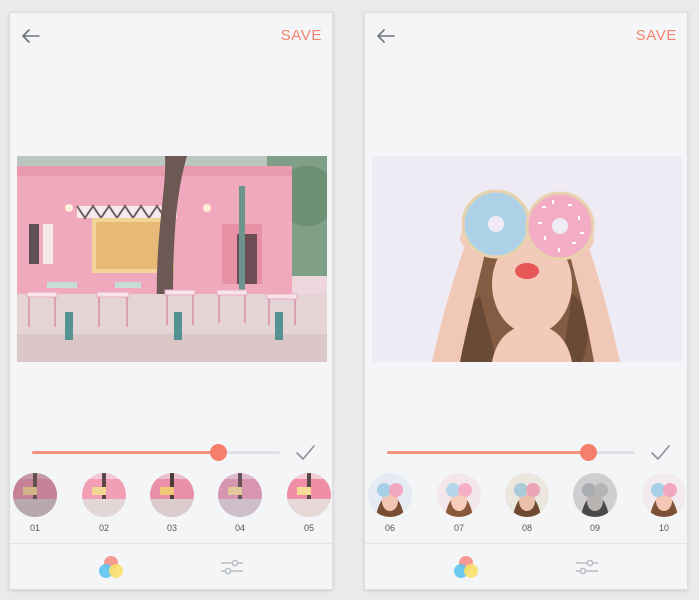 Image resolution: width=699 pixels, height=600 pixels. I want to click on filter-item-07: 07, so click(459, 509).